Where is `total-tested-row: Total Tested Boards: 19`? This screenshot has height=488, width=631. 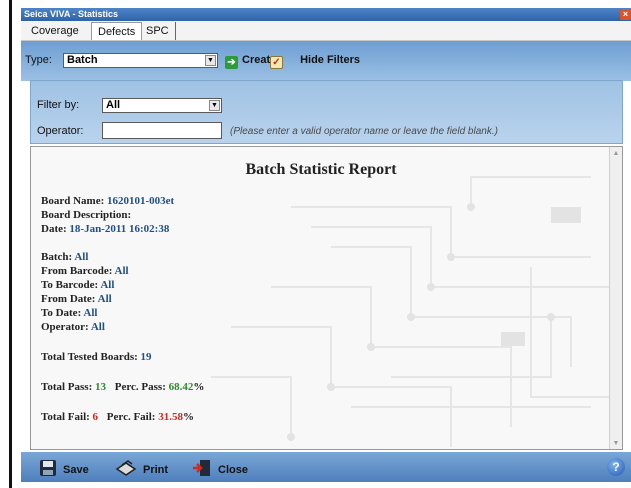
total-tested-row: Total Tested Boards: 19 is located at coordinates (96, 357).